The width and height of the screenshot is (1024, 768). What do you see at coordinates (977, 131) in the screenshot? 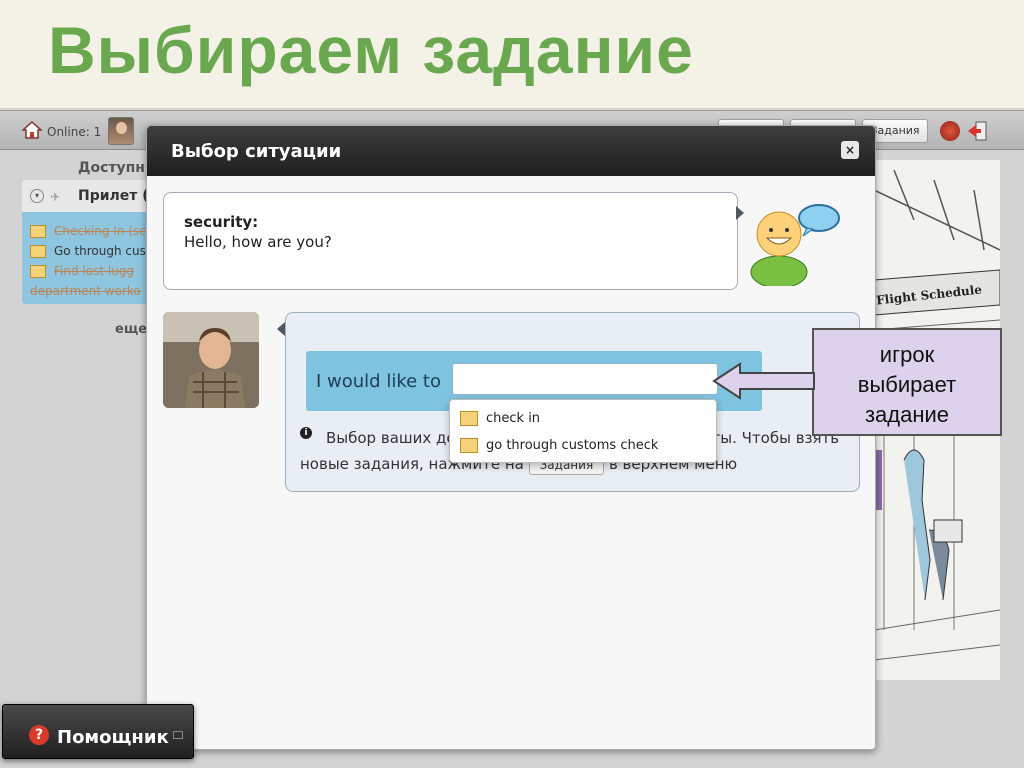
I see `exit-icon` at bounding box center [977, 131].